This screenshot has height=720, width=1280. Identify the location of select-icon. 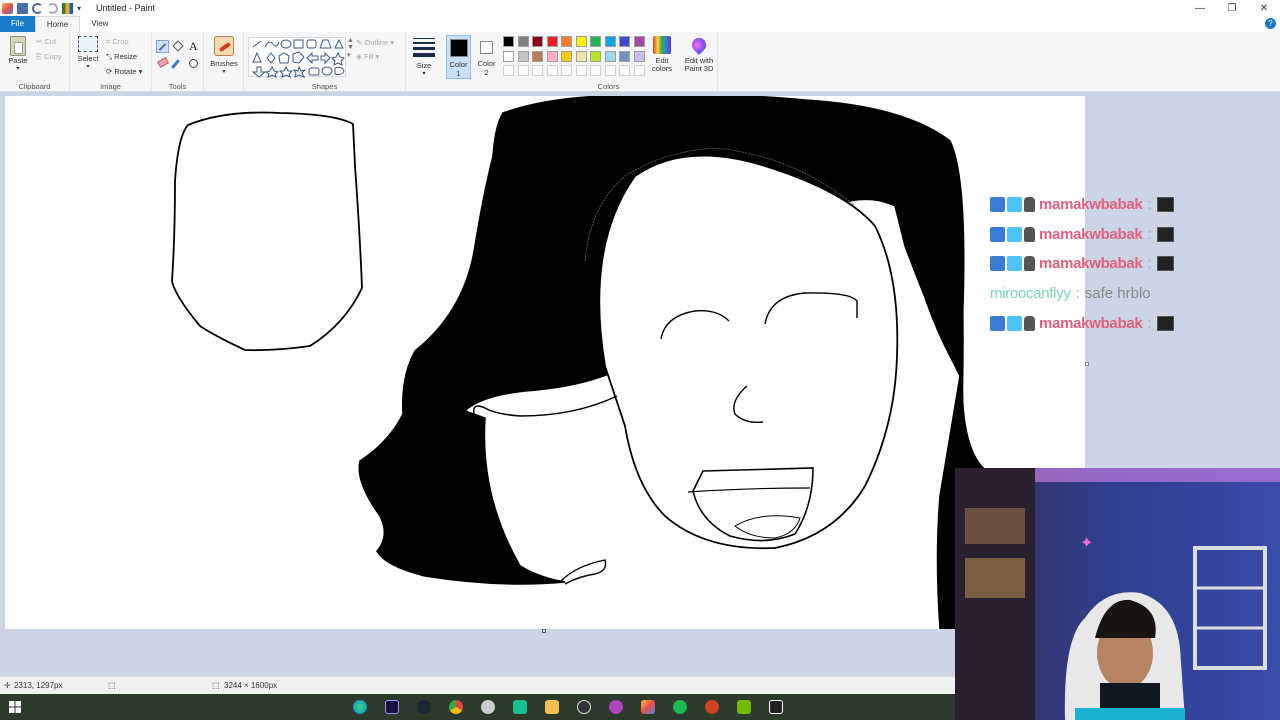
(88, 44).